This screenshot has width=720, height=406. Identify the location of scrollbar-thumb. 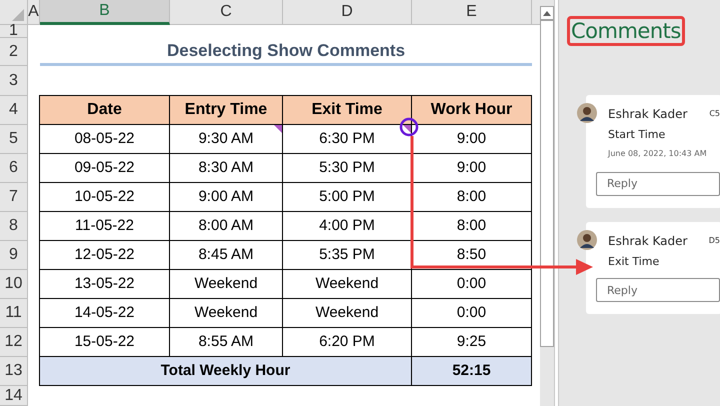
(547, 183).